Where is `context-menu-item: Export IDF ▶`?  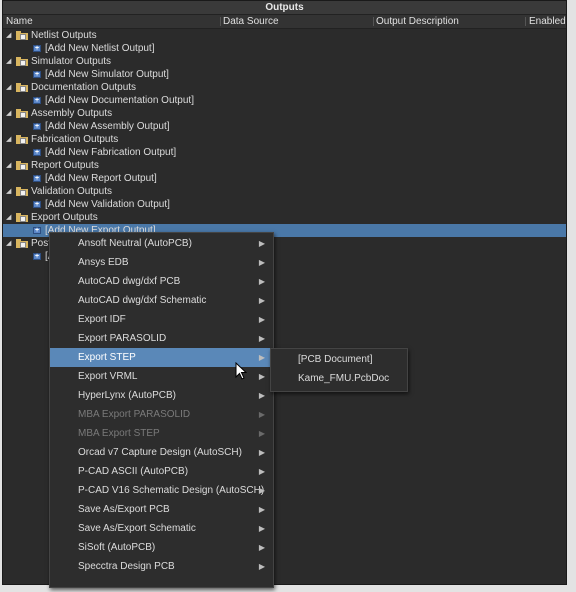 context-menu-item: Export IDF ▶ is located at coordinates (161, 319).